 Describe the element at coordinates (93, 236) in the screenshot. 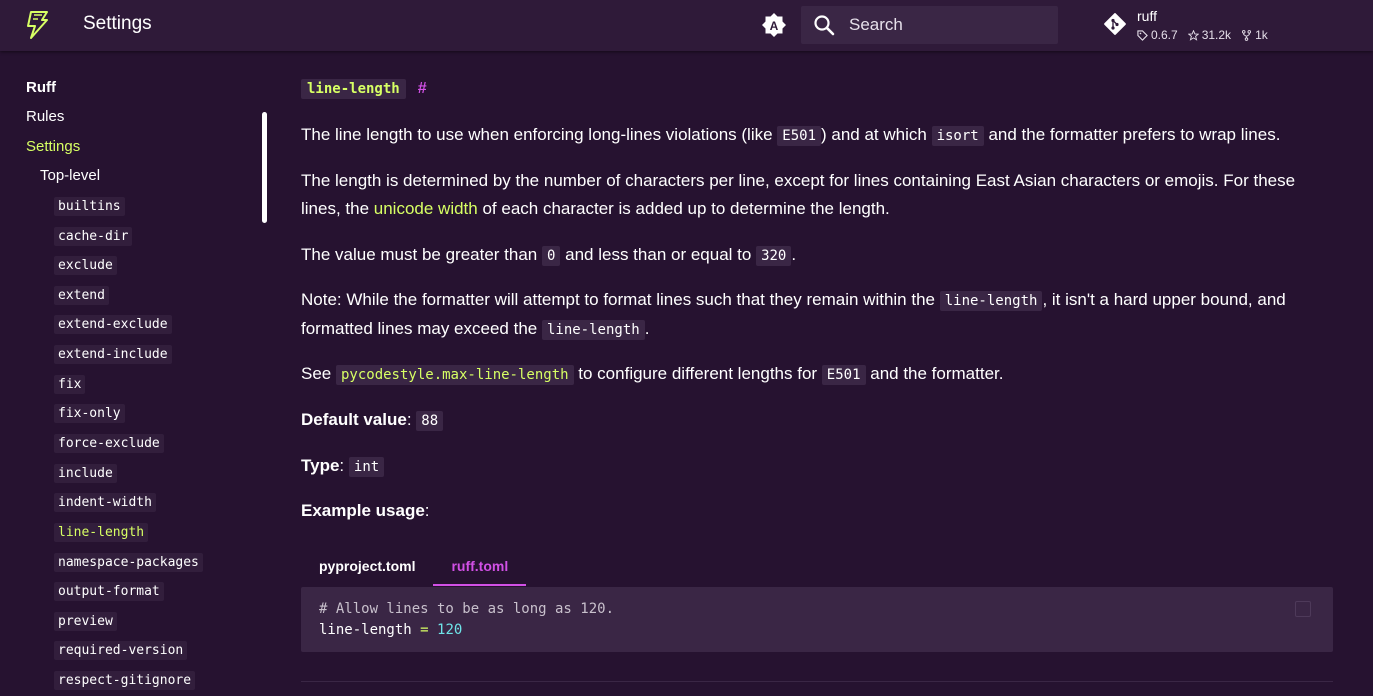

I see `sidebar-setting-cache-dir: cache-dir` at that location.